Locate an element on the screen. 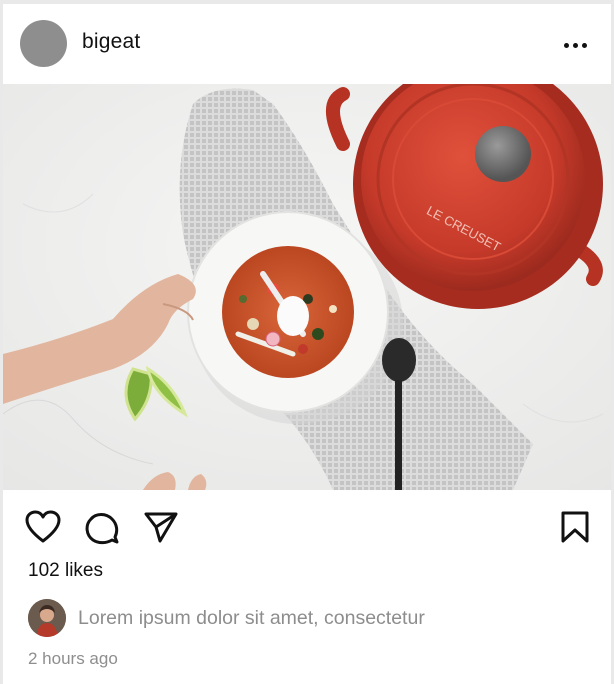  caption-text: Lorem ipsum dolor sit amet, consectetur is located at coordinates (251, 618).